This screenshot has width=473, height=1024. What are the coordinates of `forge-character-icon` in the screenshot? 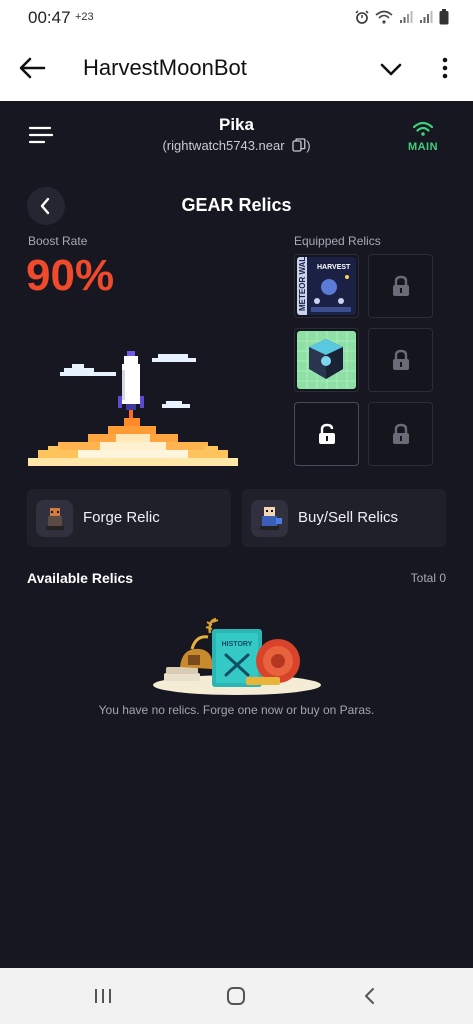 It's located at (54, 518).